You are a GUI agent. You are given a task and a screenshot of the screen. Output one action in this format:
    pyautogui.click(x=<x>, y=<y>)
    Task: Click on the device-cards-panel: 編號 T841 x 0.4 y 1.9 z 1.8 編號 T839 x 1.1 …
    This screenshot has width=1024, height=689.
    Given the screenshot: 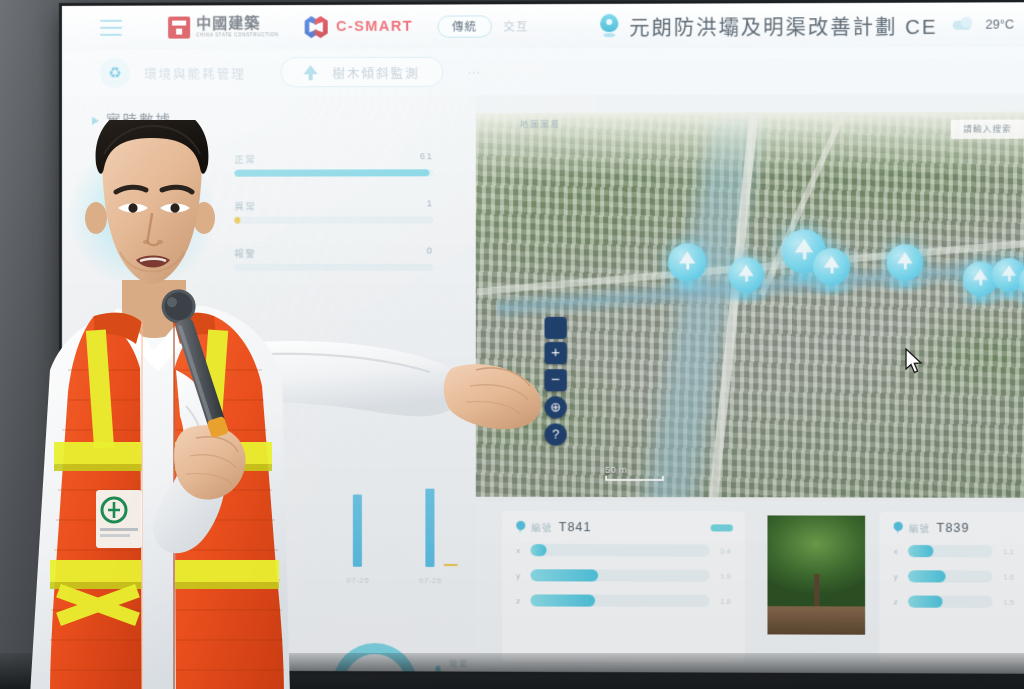 What is the action you would take?
    pyautogui.click(x=749, y=587)
    